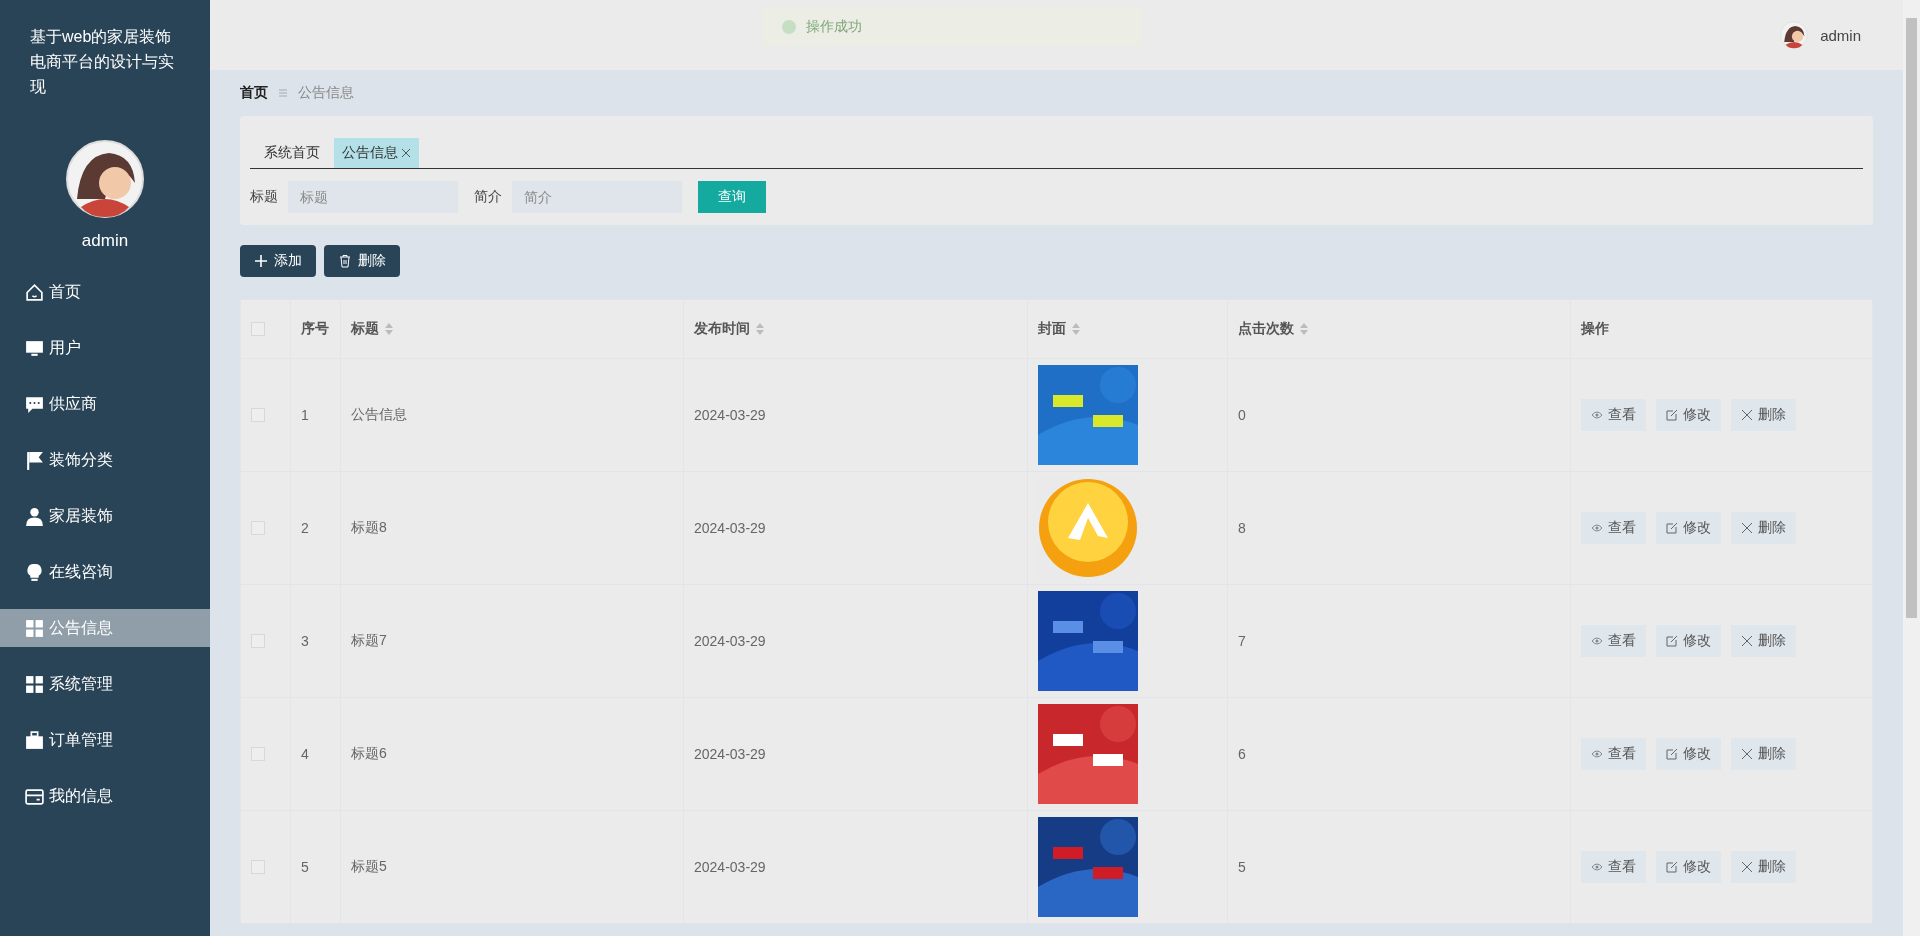 Image resolution: width=1920 pixels, height=936 pixels. What do you see at coordinates (722, 329) in the screenshot?
I see `column-header: 发布时间` at bounding box center [722, 329].